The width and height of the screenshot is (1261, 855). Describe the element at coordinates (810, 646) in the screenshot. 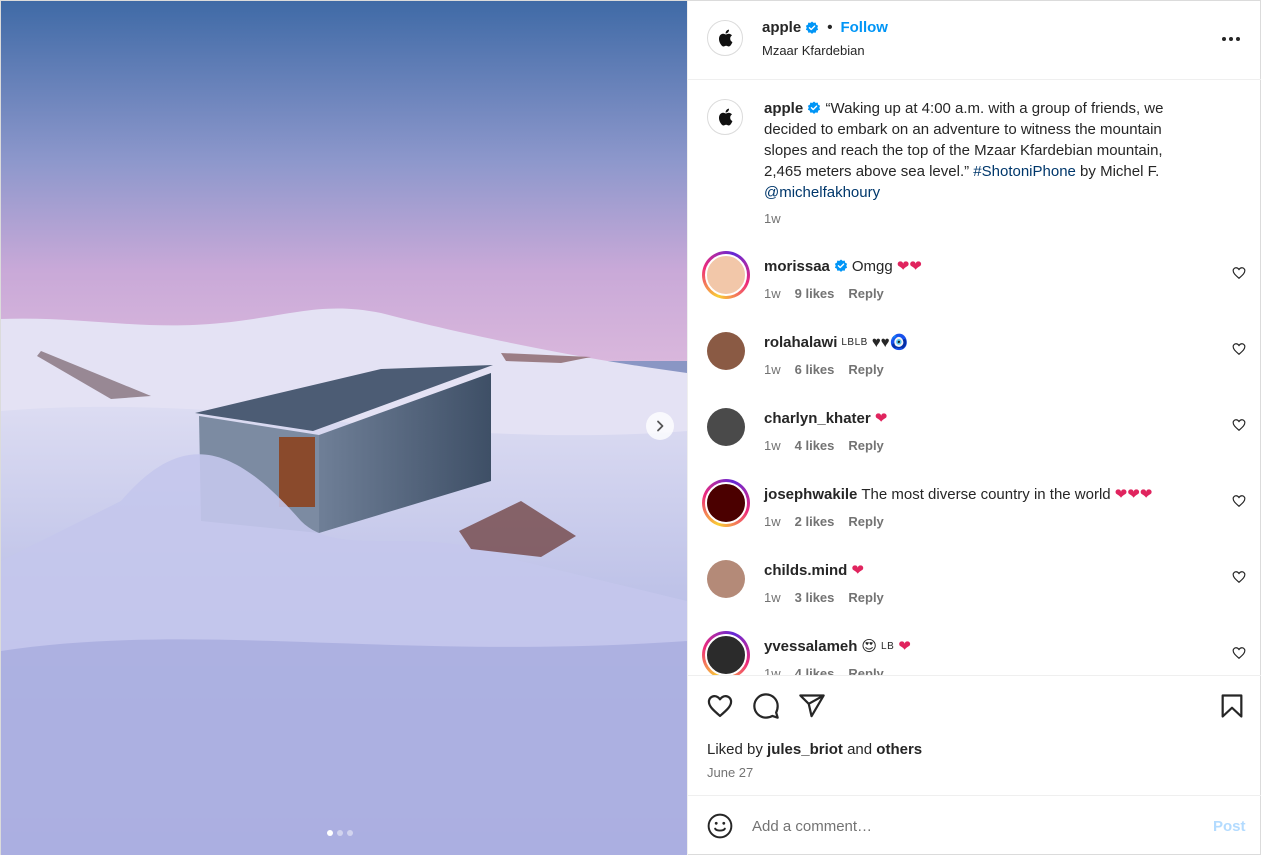

I see `commenter-username: yvessalameh` at that location.